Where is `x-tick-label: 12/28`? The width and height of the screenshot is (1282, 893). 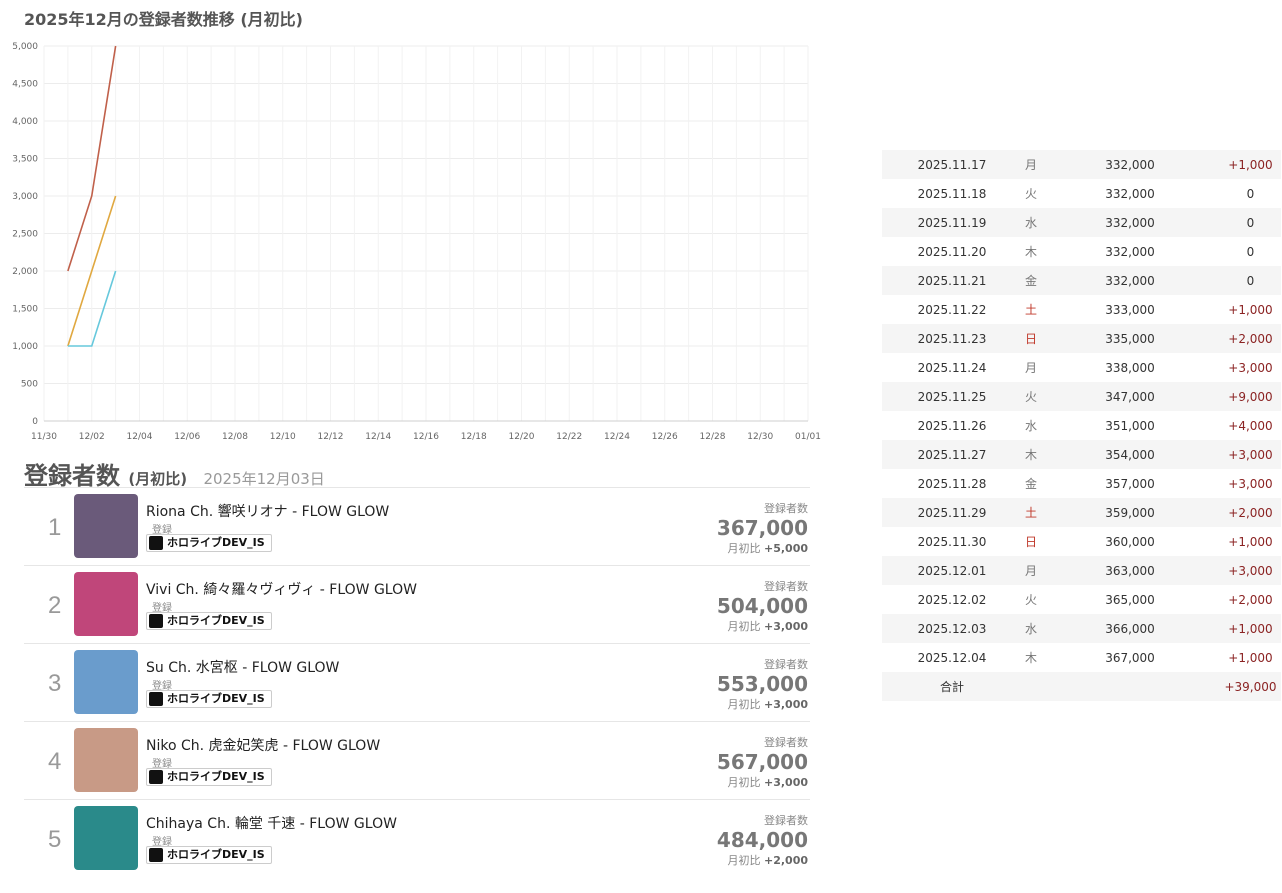 x-tick-label: 12/28 is located at coordinates (713, 437).